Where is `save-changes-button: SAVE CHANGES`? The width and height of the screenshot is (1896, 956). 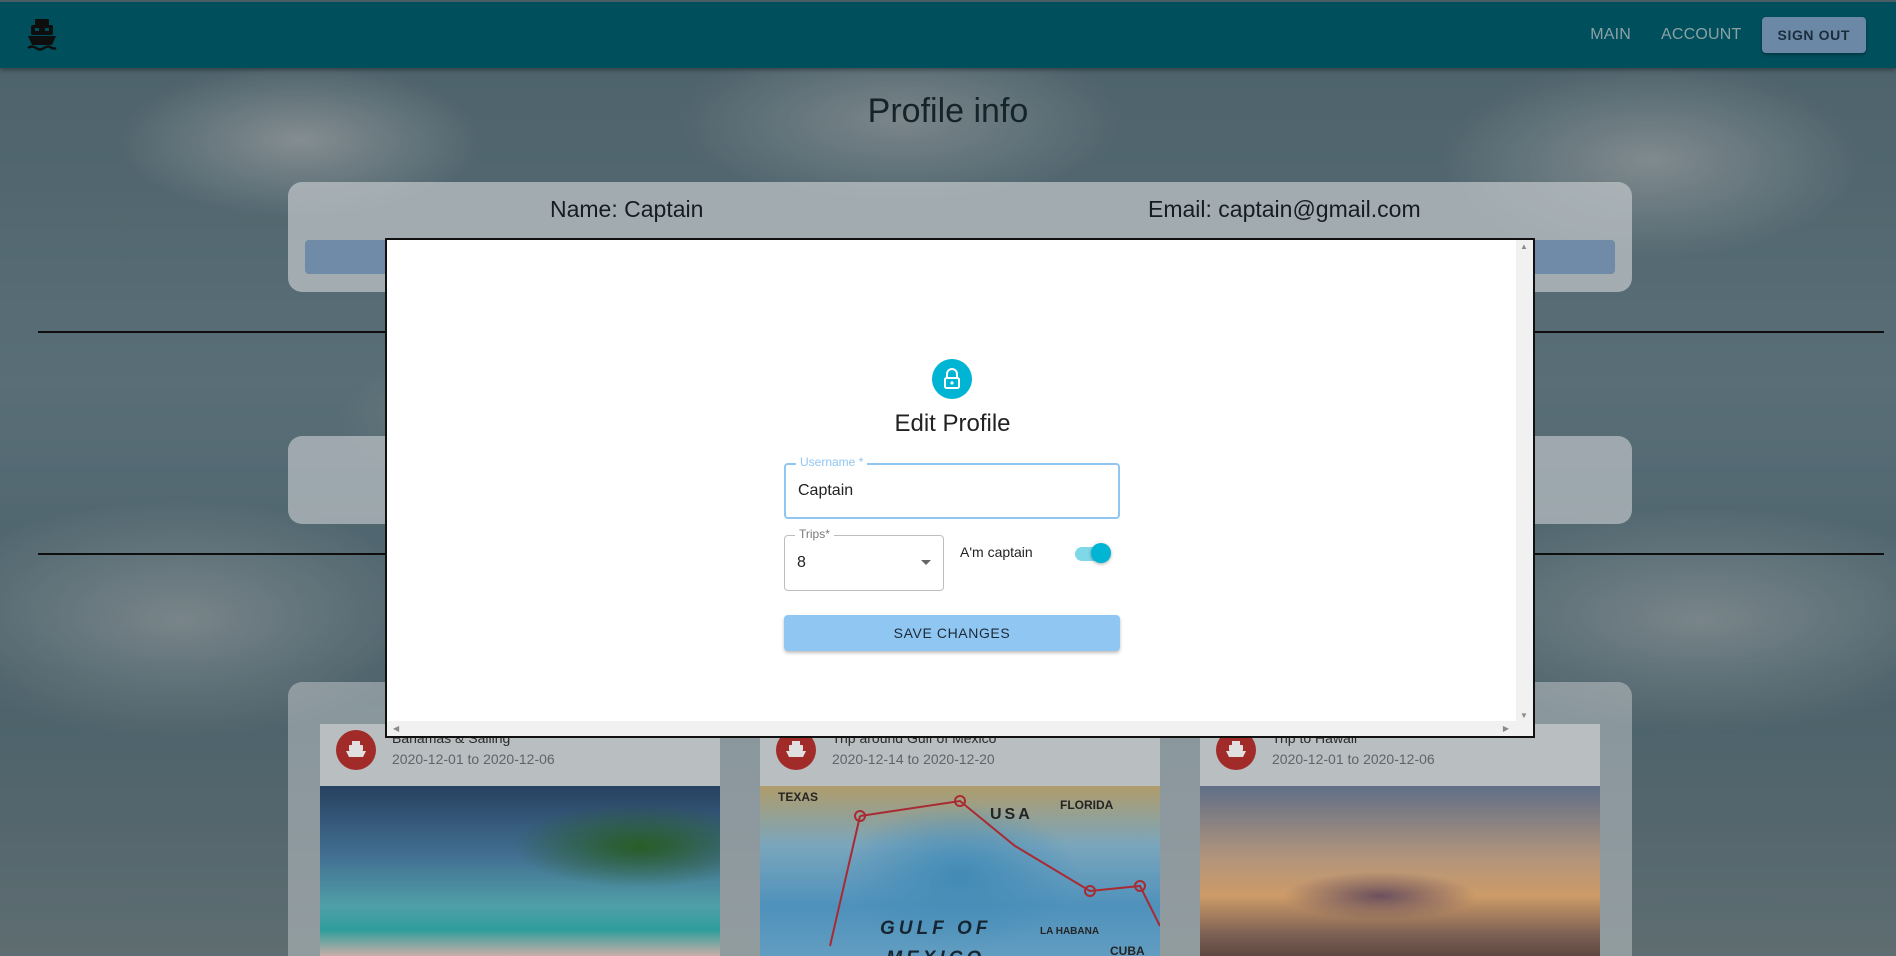
save-changes-button: SAVE CHANGES is located at coordinates (952, 633).